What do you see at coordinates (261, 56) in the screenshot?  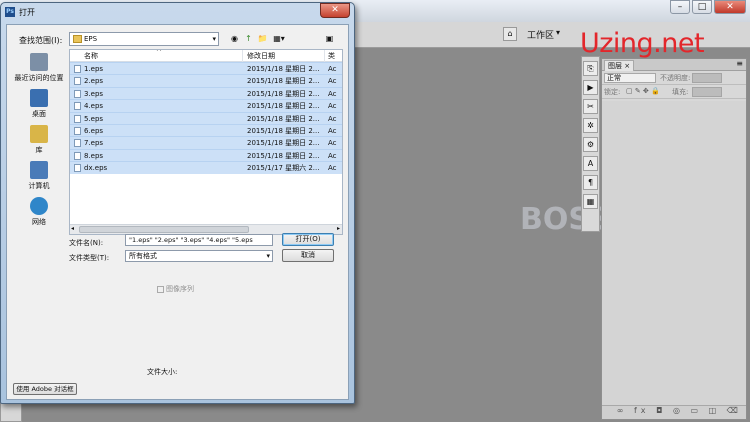 I see `column-date: 修改日期` at bounding box center [261, 56].